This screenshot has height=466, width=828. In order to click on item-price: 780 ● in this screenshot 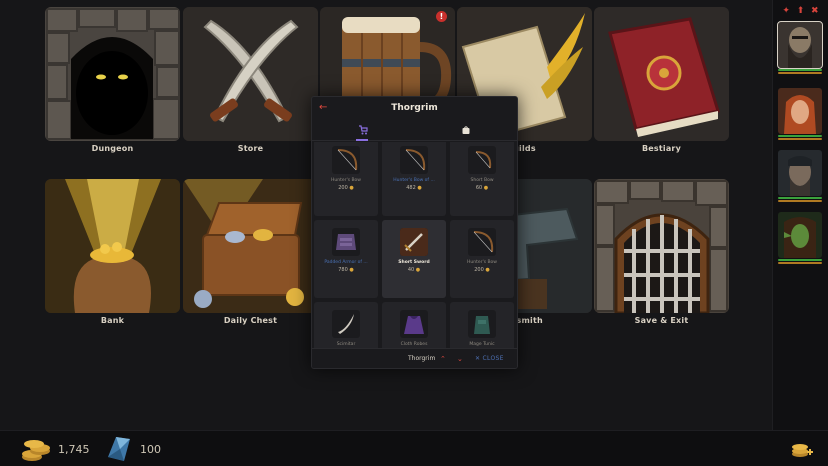, I will do `click(346, 270)`.